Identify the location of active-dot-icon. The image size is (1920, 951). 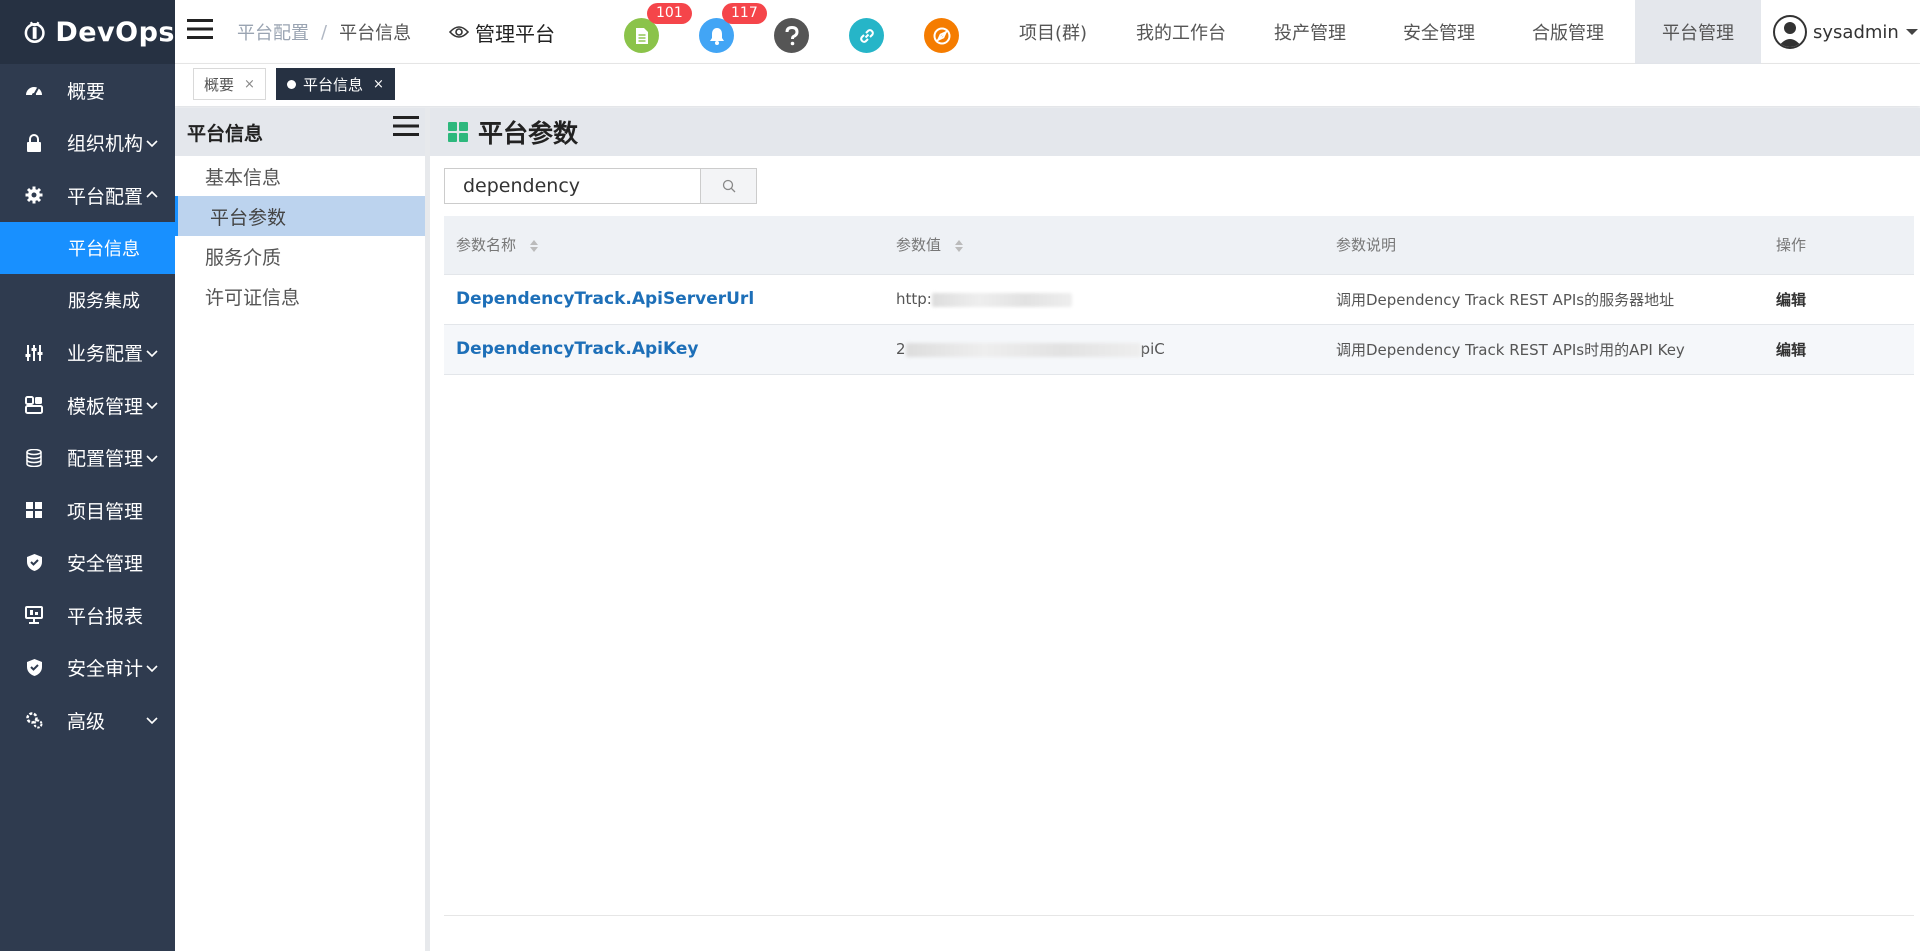
(291, 84).